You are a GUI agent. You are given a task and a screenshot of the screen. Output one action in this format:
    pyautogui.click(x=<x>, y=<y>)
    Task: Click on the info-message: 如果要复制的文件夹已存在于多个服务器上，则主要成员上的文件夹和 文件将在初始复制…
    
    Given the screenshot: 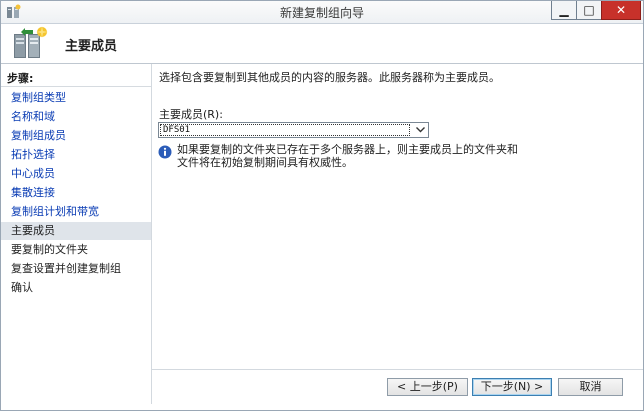 What is the action you would take?
    pyautogui.click(x=347, y=156)
    